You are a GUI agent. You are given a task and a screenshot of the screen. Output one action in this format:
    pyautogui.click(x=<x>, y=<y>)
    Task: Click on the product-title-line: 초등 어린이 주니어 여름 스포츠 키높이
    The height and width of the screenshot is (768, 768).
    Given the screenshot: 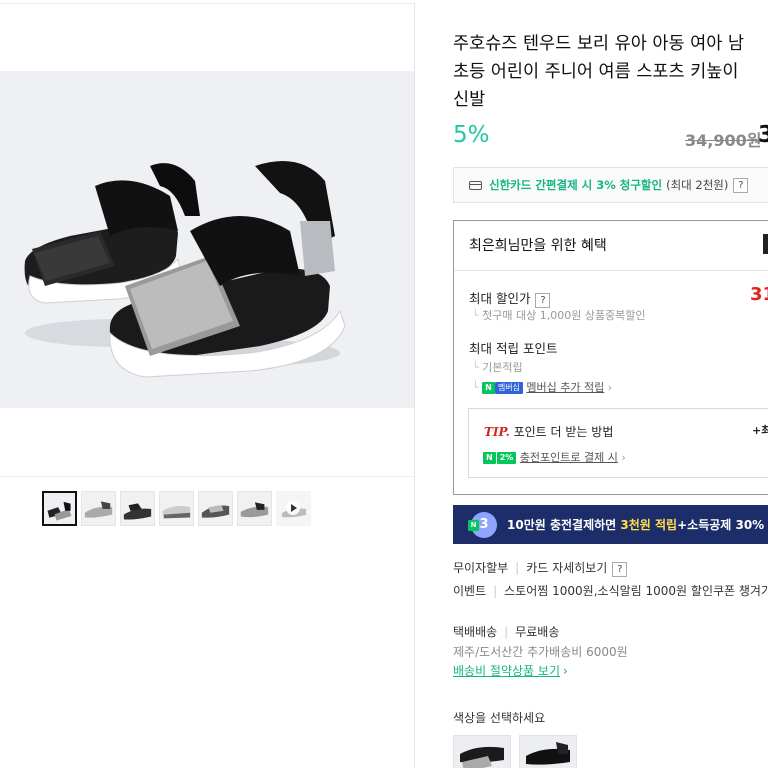 What is the action you would take?
    pyautogui.click(x=596, y=72)
    